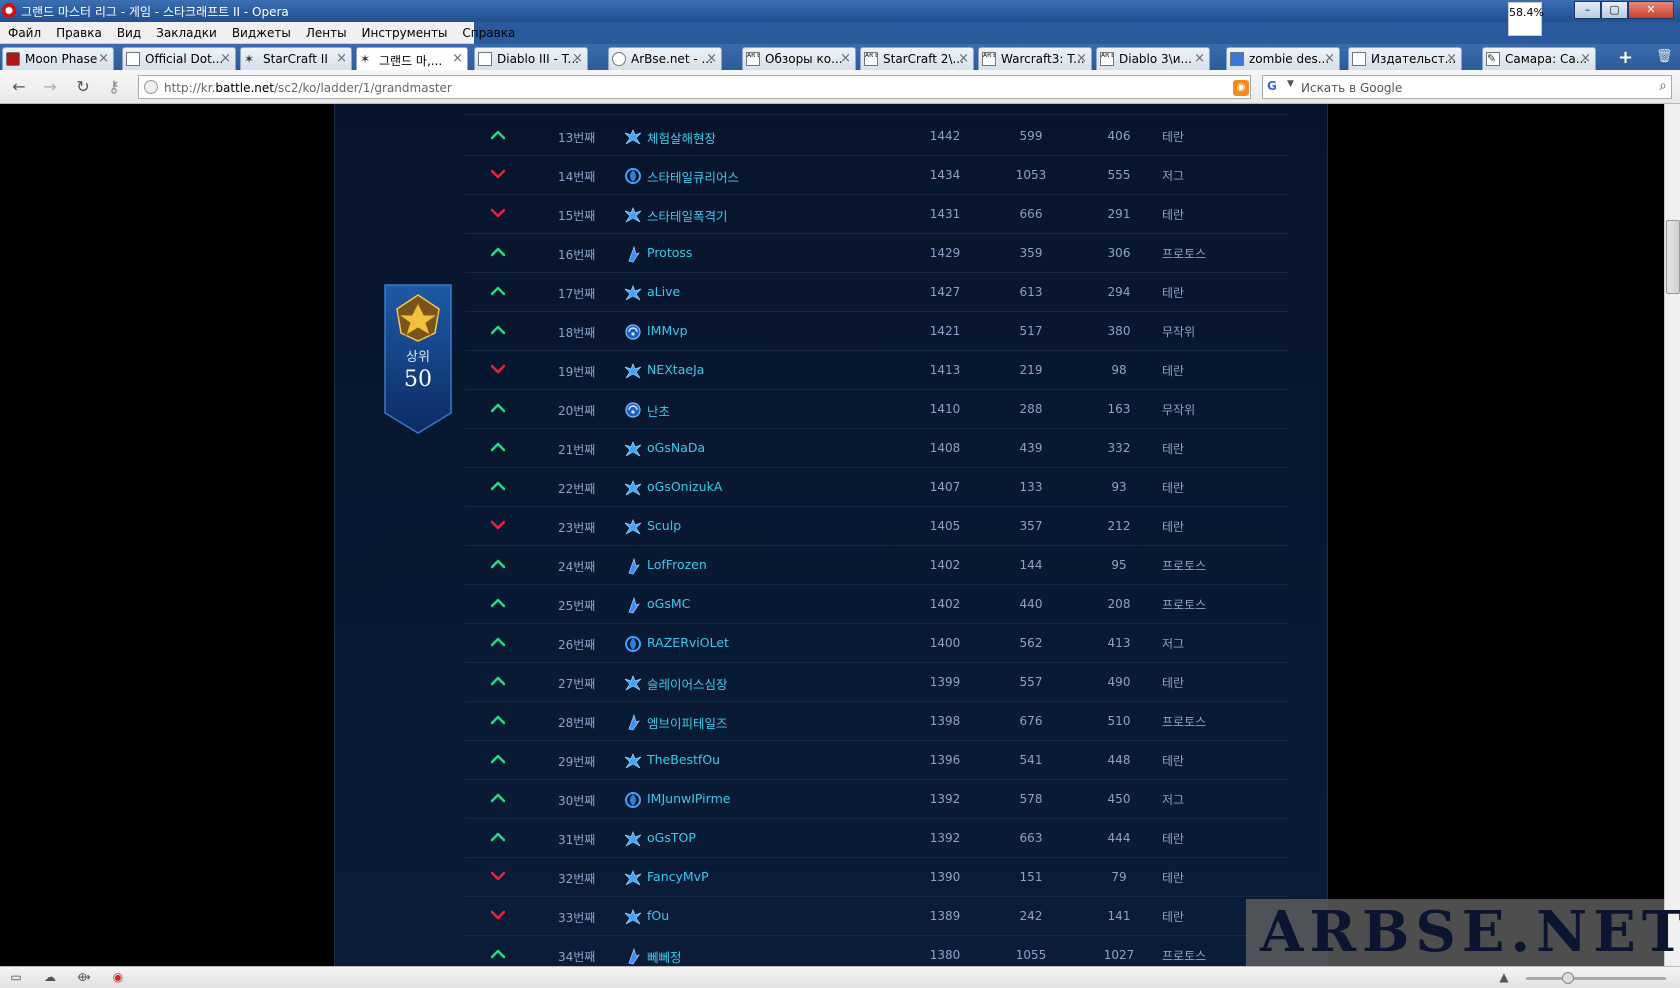  I want to click on starcraft-favicon-icon: ✶, so click(249, 59).